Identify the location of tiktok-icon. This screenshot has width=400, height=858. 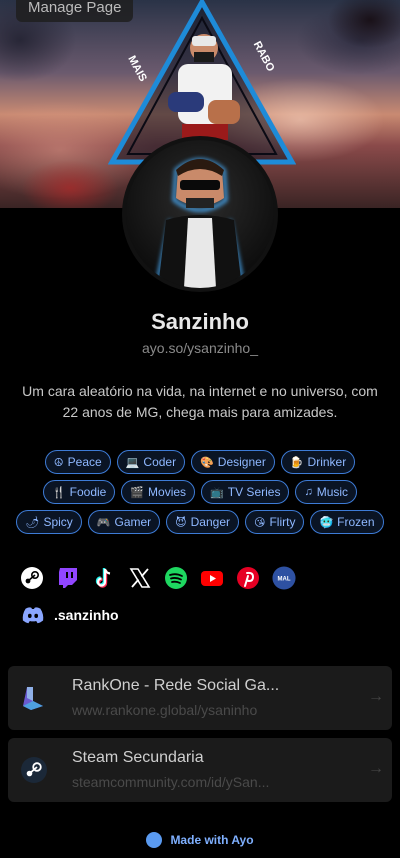
(104, 578).